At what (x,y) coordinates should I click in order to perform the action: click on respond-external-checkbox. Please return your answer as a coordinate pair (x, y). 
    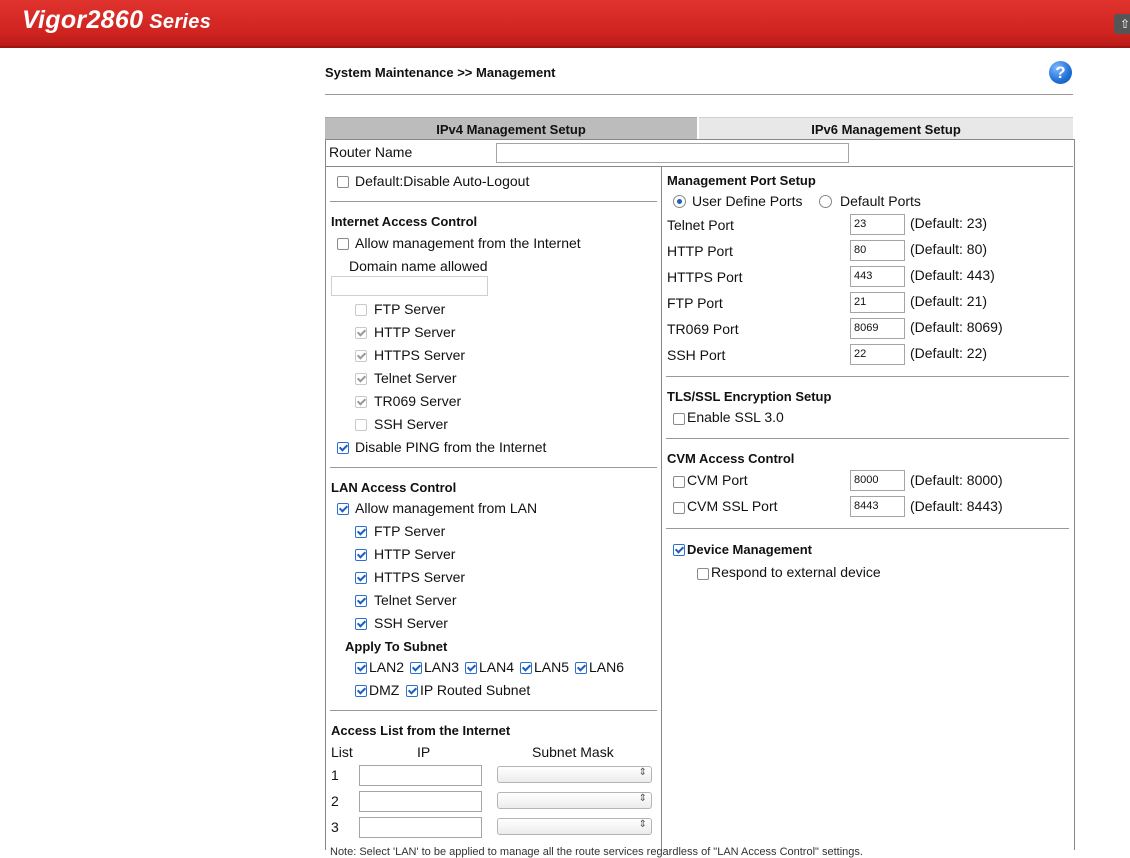
    Looking at the image, I should click on (703, 574).